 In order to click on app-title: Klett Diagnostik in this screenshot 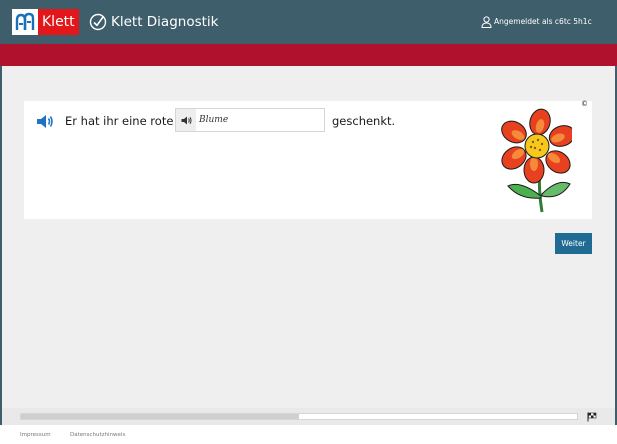, I will do `click(165, 22)`.